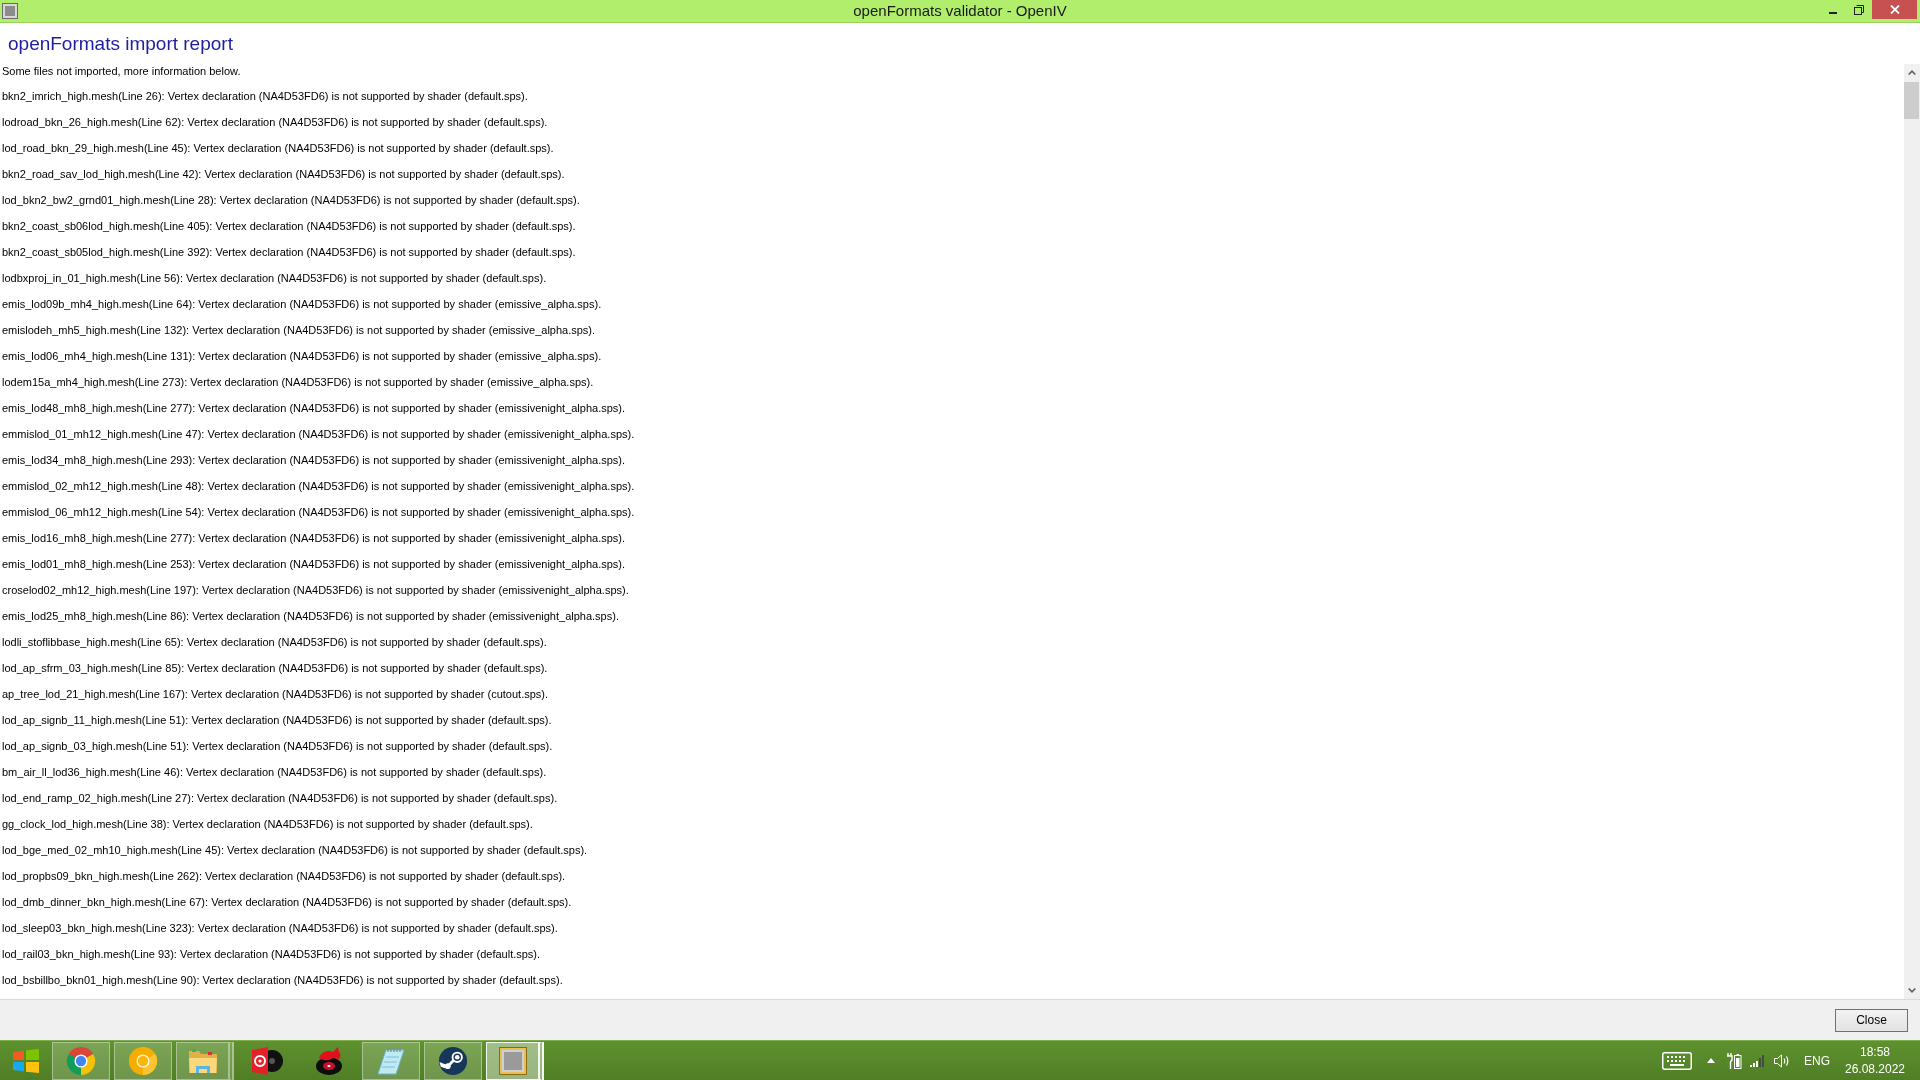 The width and height of the screenshot is (1920, 1080). What do you see at coordinates (267, 1060) in the screenshot?
I see `record-disc-icon` at bounding box center [267, 1060].